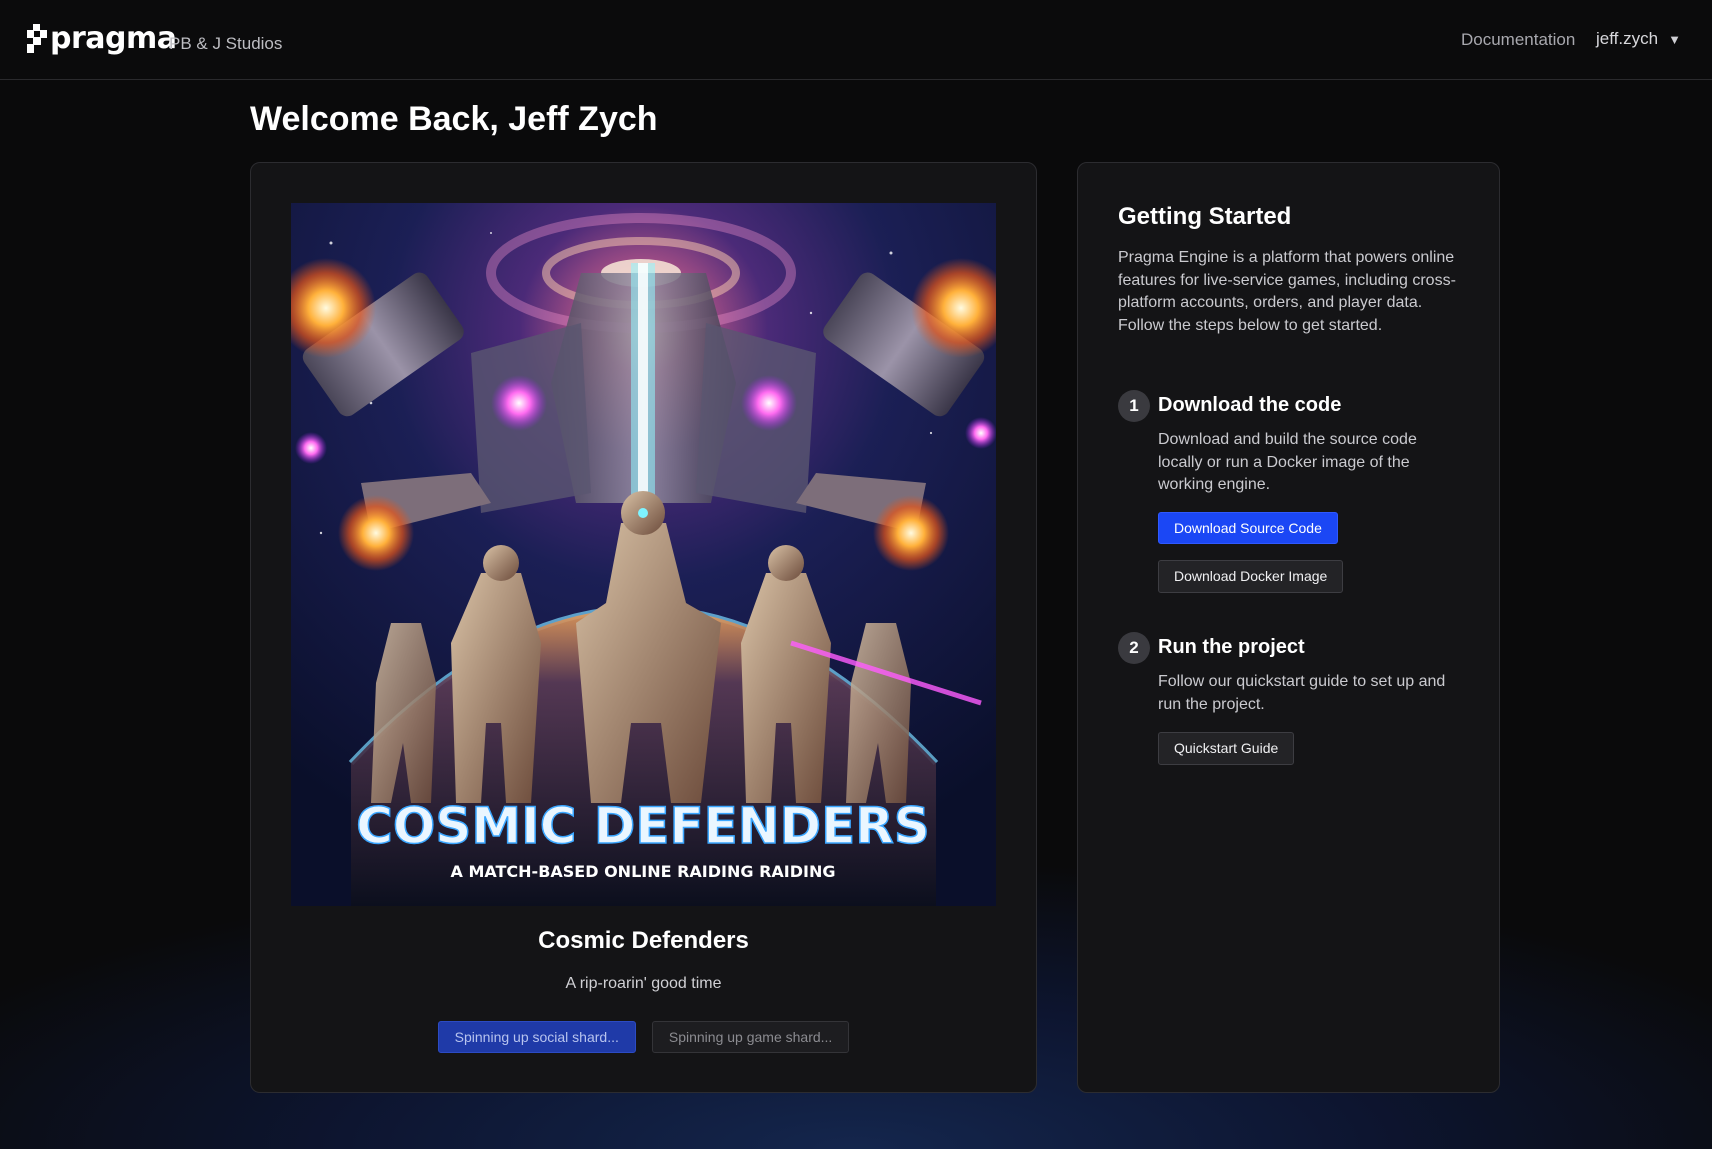 The height and width of the screenshot is (1149, 1712). I want to click on brand-name: pragma, so click(113, 38).